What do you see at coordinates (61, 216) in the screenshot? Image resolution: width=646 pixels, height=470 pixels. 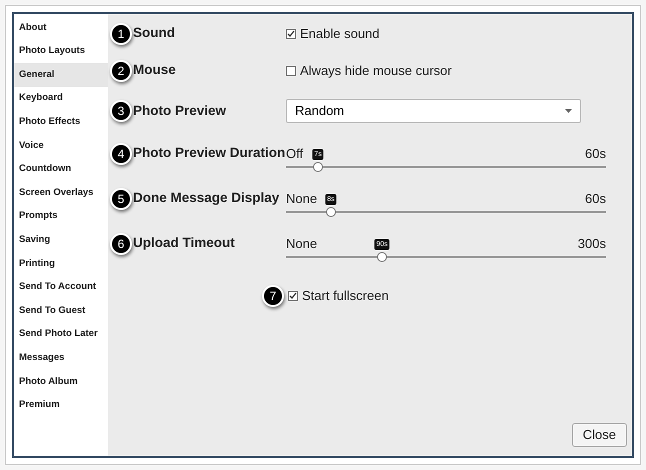 I see `sidebar-item: Prompts` at bounding box center [61, 216].